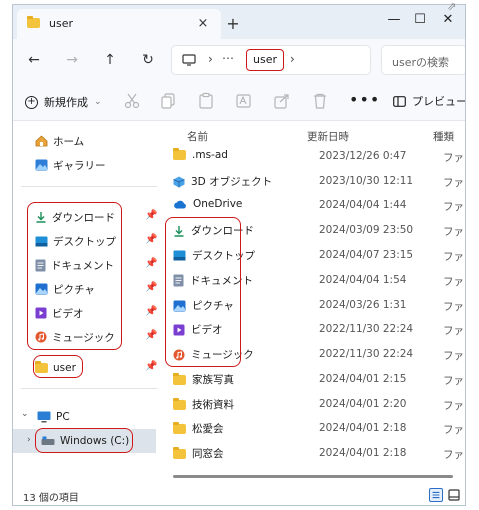 The width and height of the screenshot is (479, 510). Describe the element at coordinates (25, 414) in the screenshot. I see `expand-pc-chevron: ⌄` at that location.